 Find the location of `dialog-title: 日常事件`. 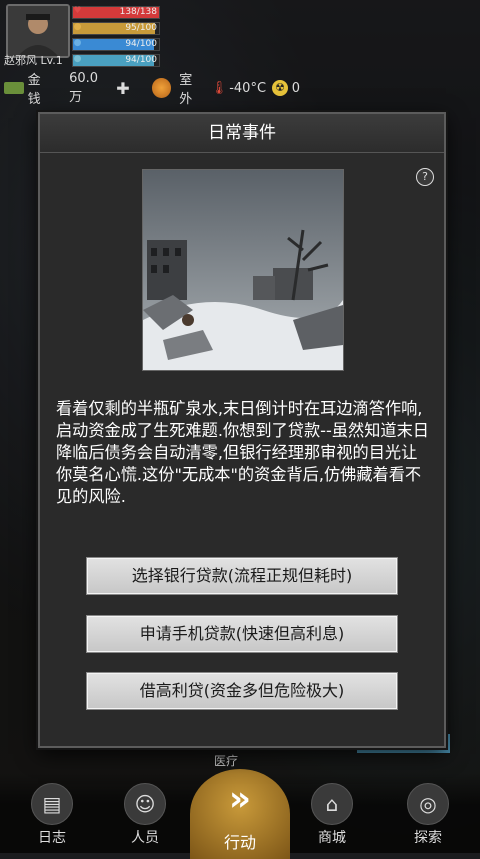

dialog-title: 日常事件 is located at coordinates (242, 133).